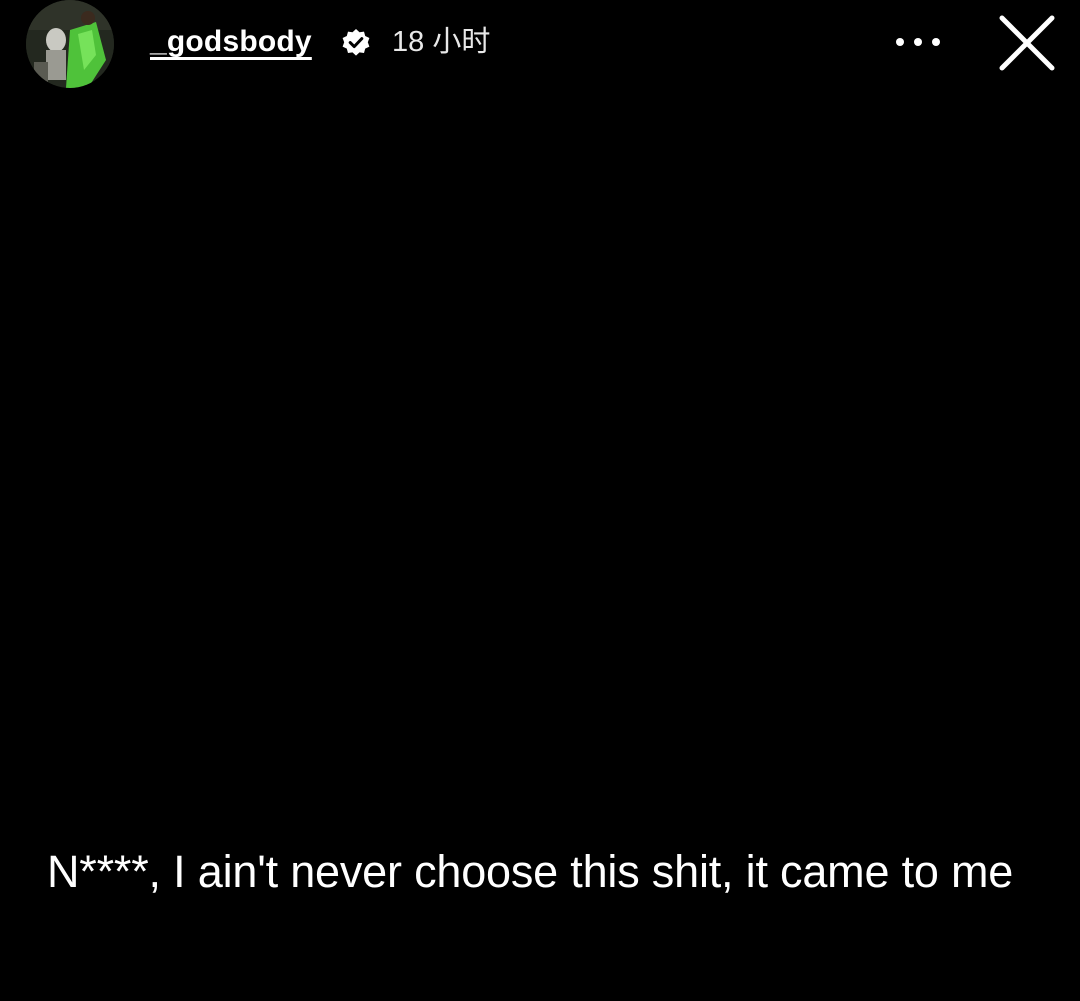  I want to click on username: _godsbody, so click(231, 42).